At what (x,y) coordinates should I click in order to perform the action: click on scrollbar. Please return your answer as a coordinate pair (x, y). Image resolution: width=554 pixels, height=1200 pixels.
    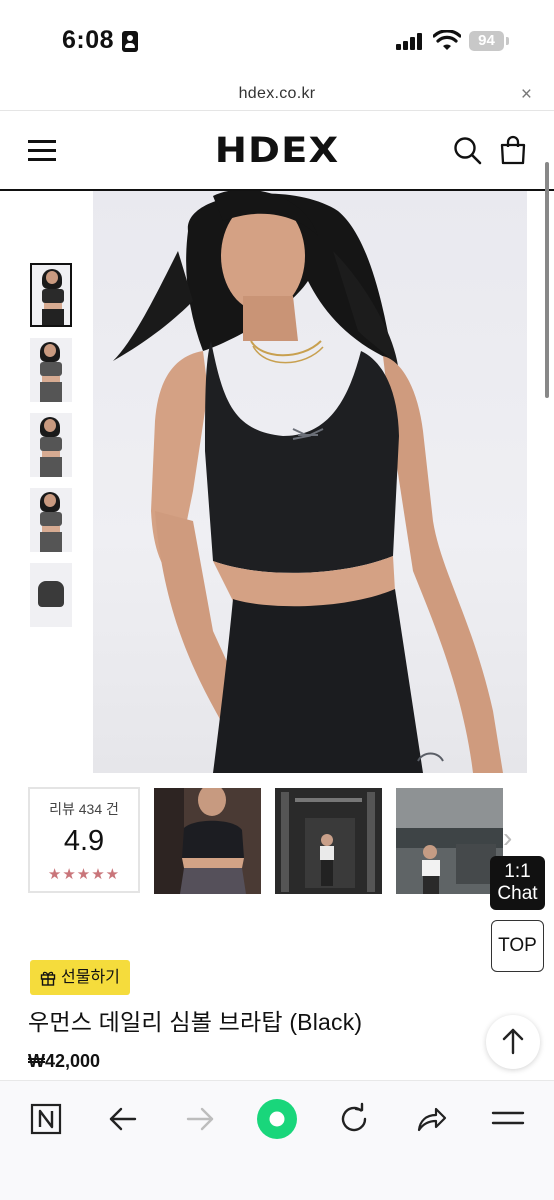
    Looking at the image, I should click on (547, 280).